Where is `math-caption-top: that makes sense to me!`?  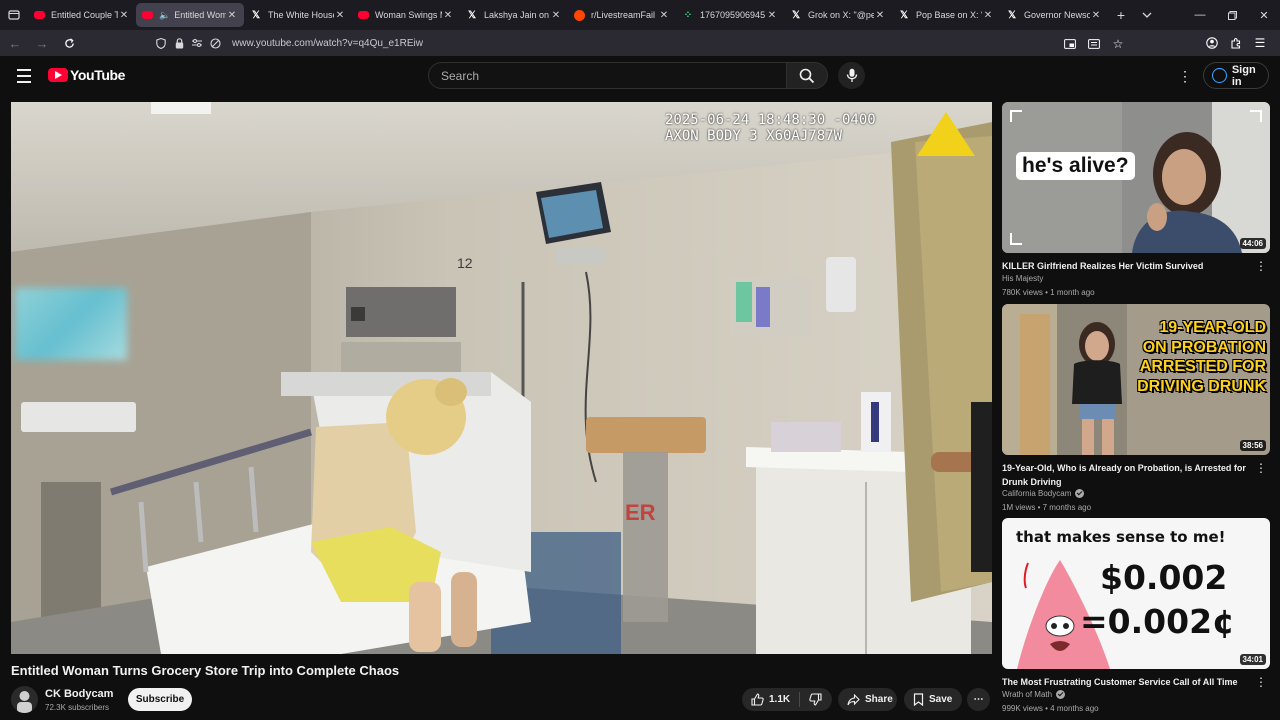 math-caption-top: that makes sense to me! is located at coordinates (1121, 537).